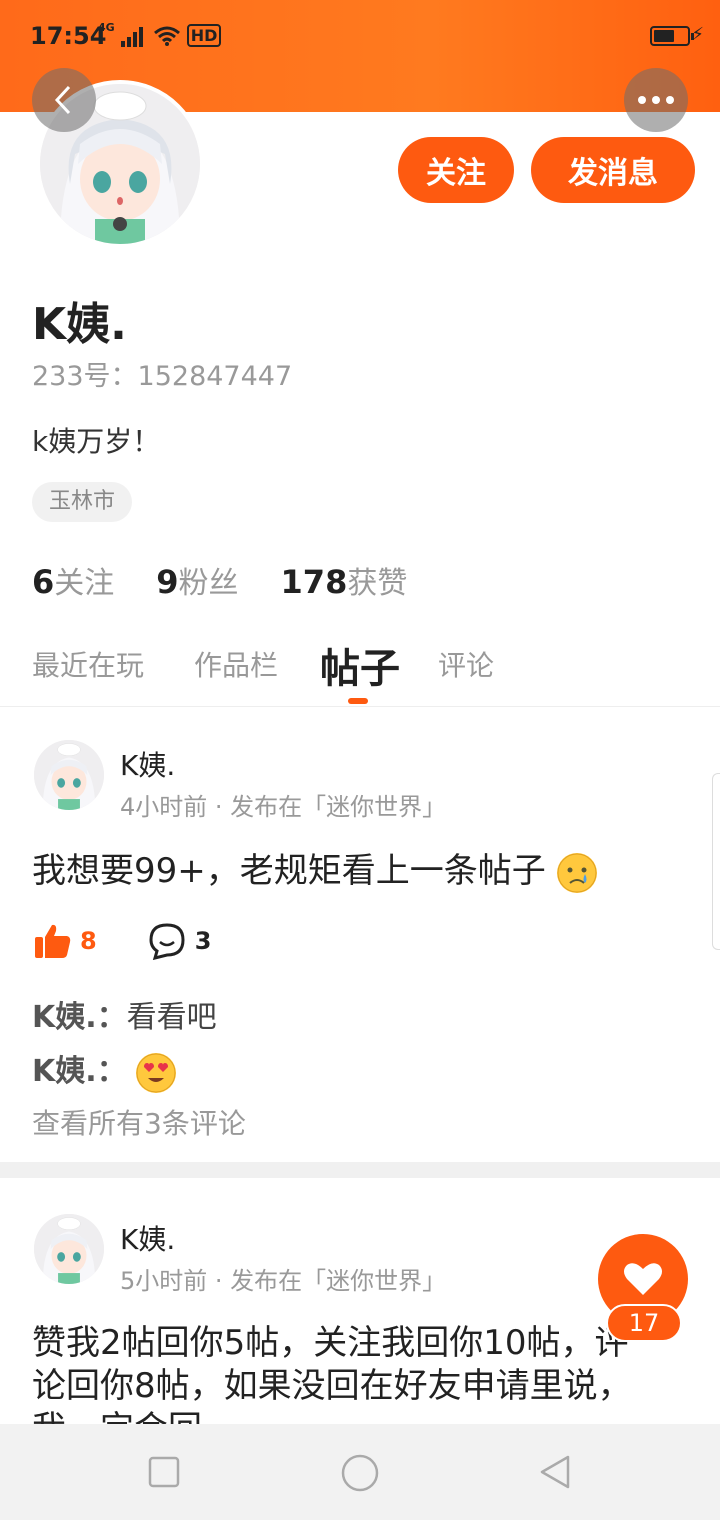  Describe the element at coordinates (164, 1472) in the screenshot. I see `recent-apps-icon` at that location.